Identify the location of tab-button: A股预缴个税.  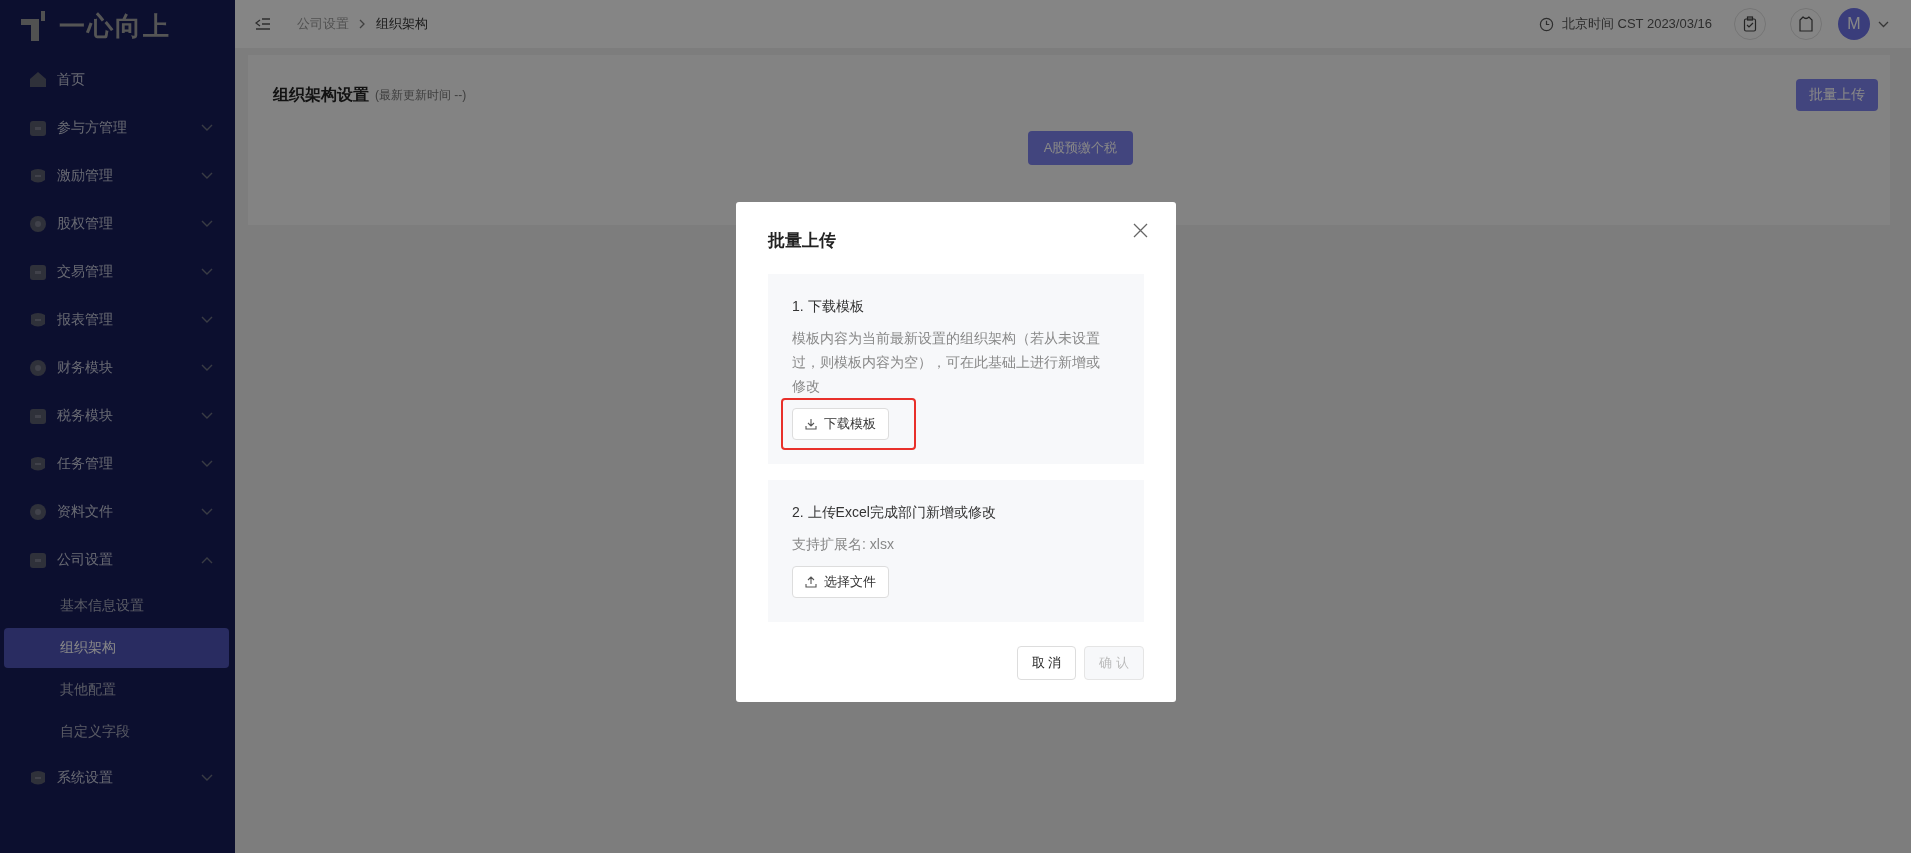
(1080, 148).